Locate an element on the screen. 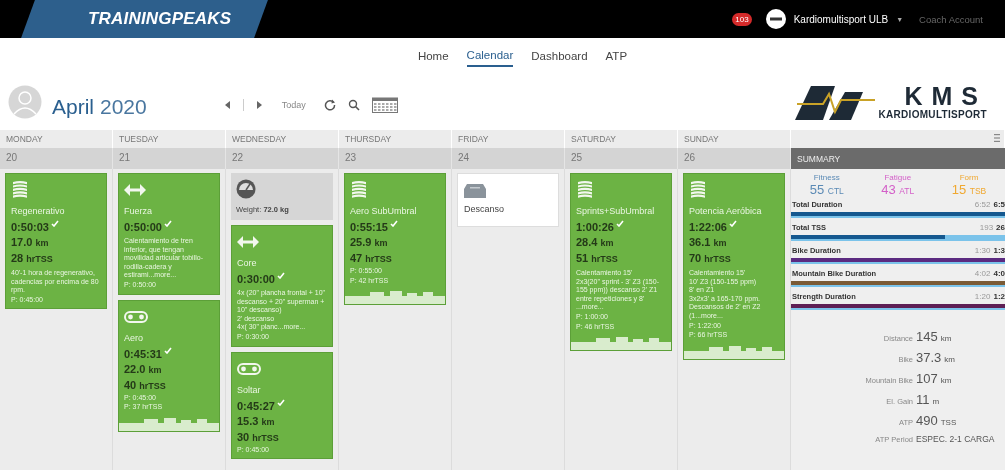  fitness-unit: ATL is located at coordinates (907, 191).